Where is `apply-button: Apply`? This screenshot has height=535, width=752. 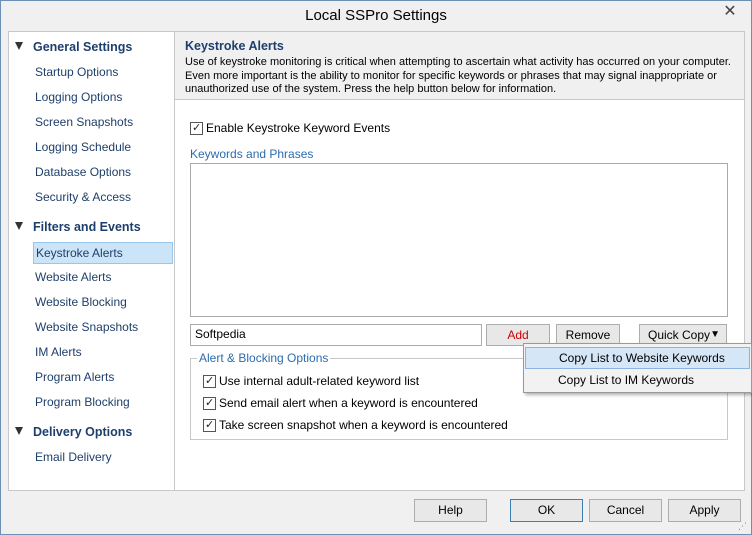 apply-button: Apply is located at coordinates (704, 510).